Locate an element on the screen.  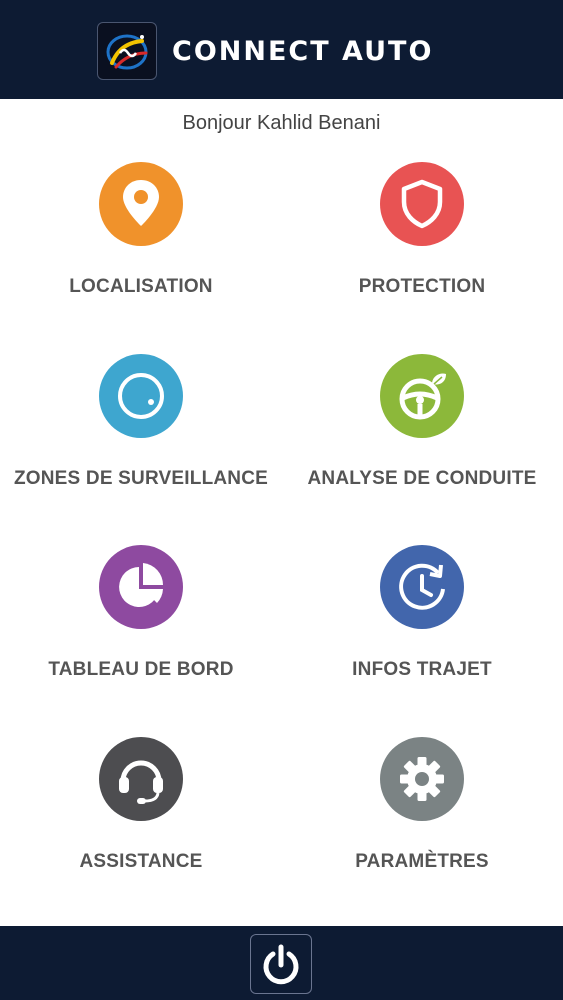
steering-wheel-eco-icon is located at coordinates (422, 396).